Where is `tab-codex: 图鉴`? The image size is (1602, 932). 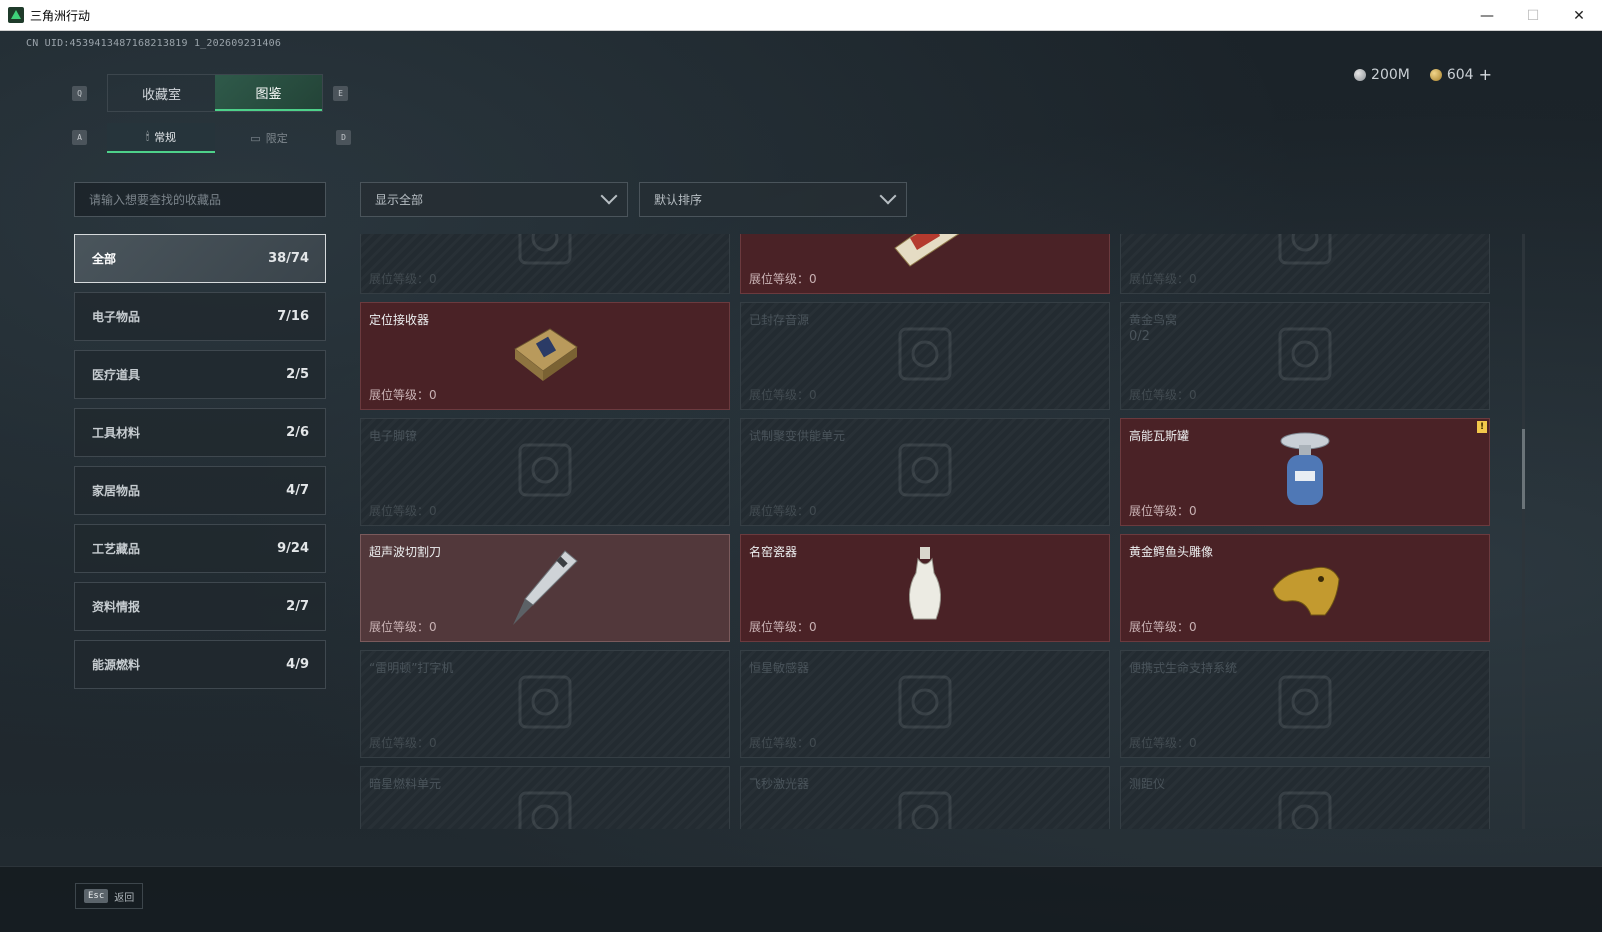
tab-codex: 图鉴 is located at coordinates (268, 93).